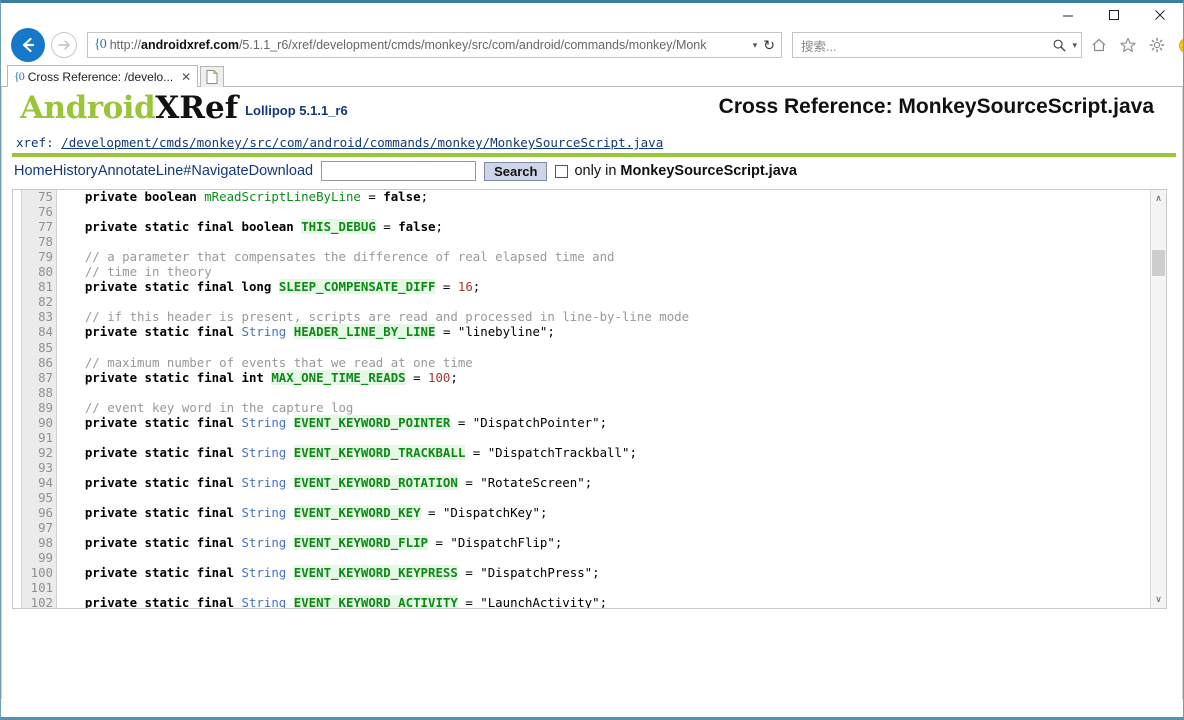 The image size is (1184, 720). Describe the element at coordinates (1158, 399) in the screenshot. I see `vertical-scrollbar: ∧ ∨` at that location.